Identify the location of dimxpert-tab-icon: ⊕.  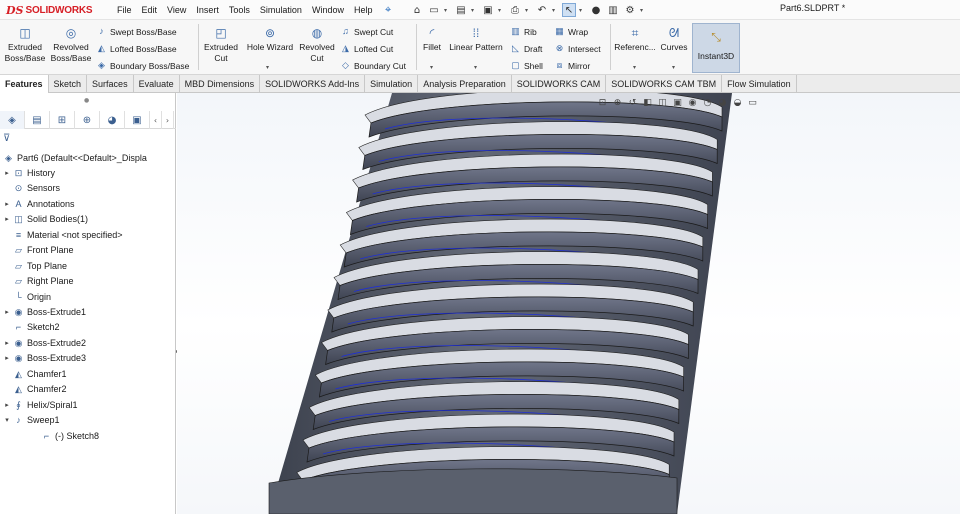
(87, 120).